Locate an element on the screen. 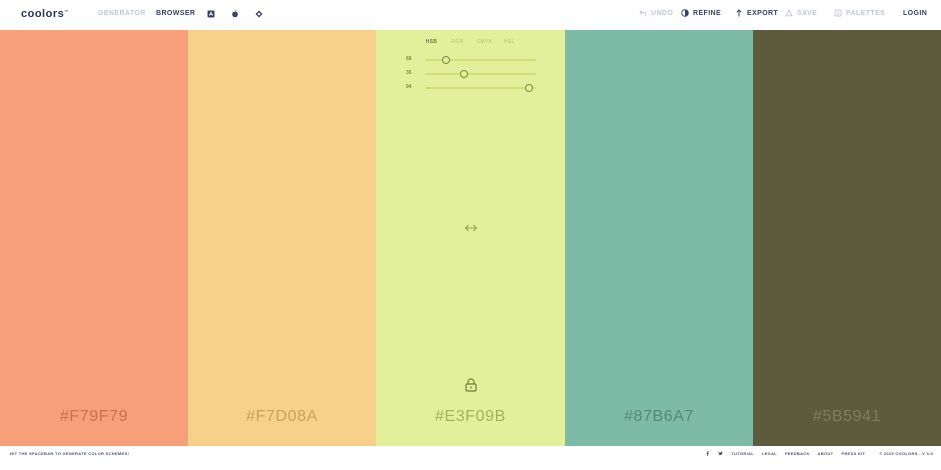 Image resolution: width=941 pixels, height=470 pixels. coolors-logo: coolors™ is located at coordinates (45, 14).